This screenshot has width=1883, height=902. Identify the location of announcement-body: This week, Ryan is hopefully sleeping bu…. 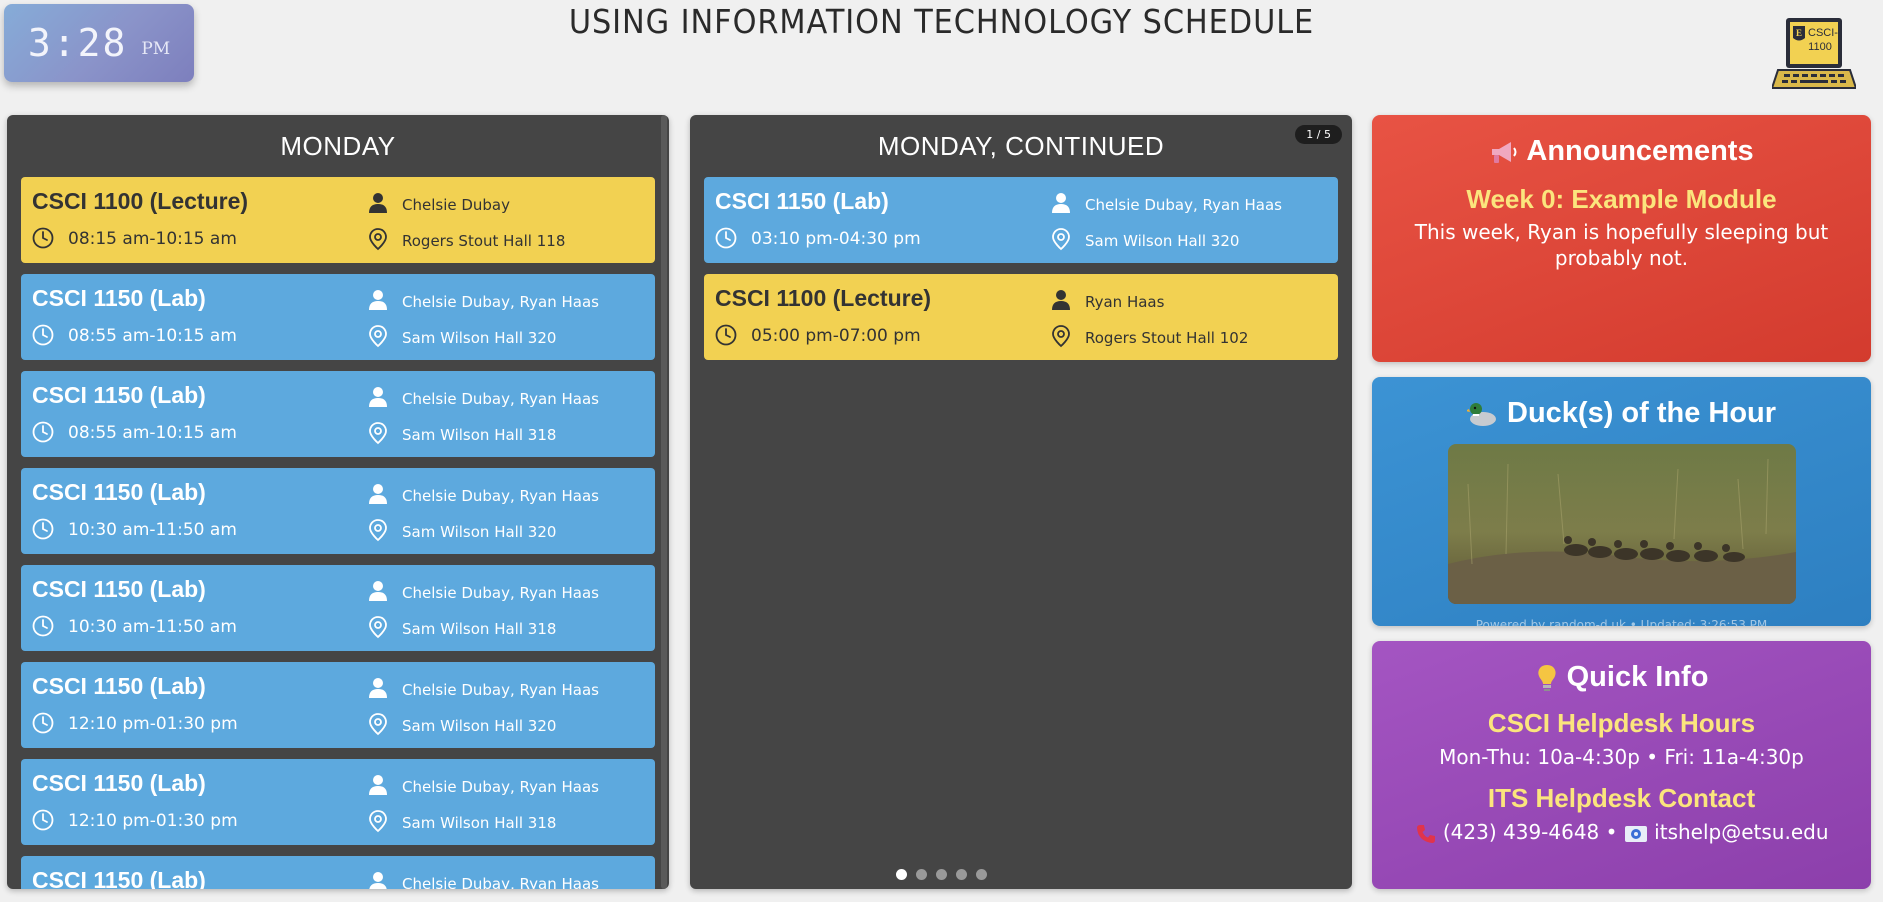
(1621, 245).